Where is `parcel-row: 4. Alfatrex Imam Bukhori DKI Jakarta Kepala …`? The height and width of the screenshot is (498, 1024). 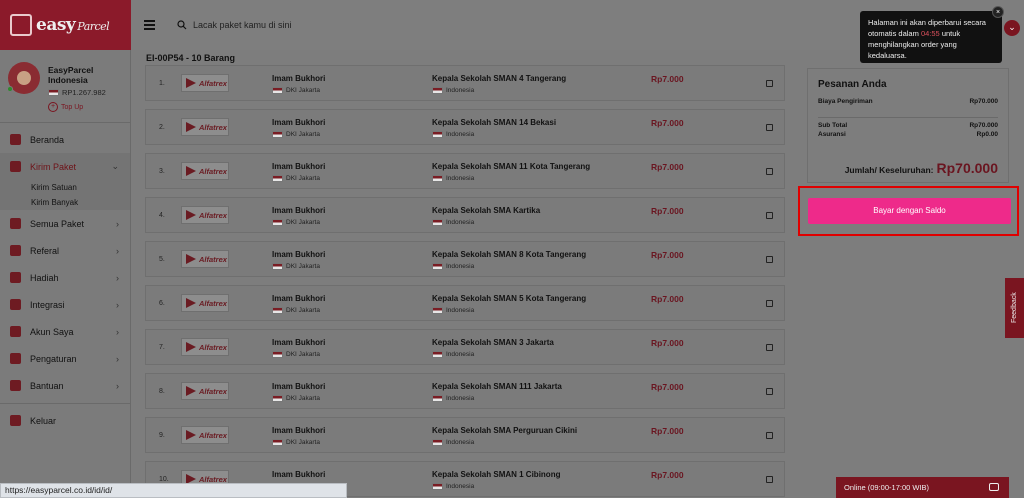 parcel-row: 4. Alfatrex Imam Bukhori DKI Jakarta Kepala … is located at coordinates (465, 215).